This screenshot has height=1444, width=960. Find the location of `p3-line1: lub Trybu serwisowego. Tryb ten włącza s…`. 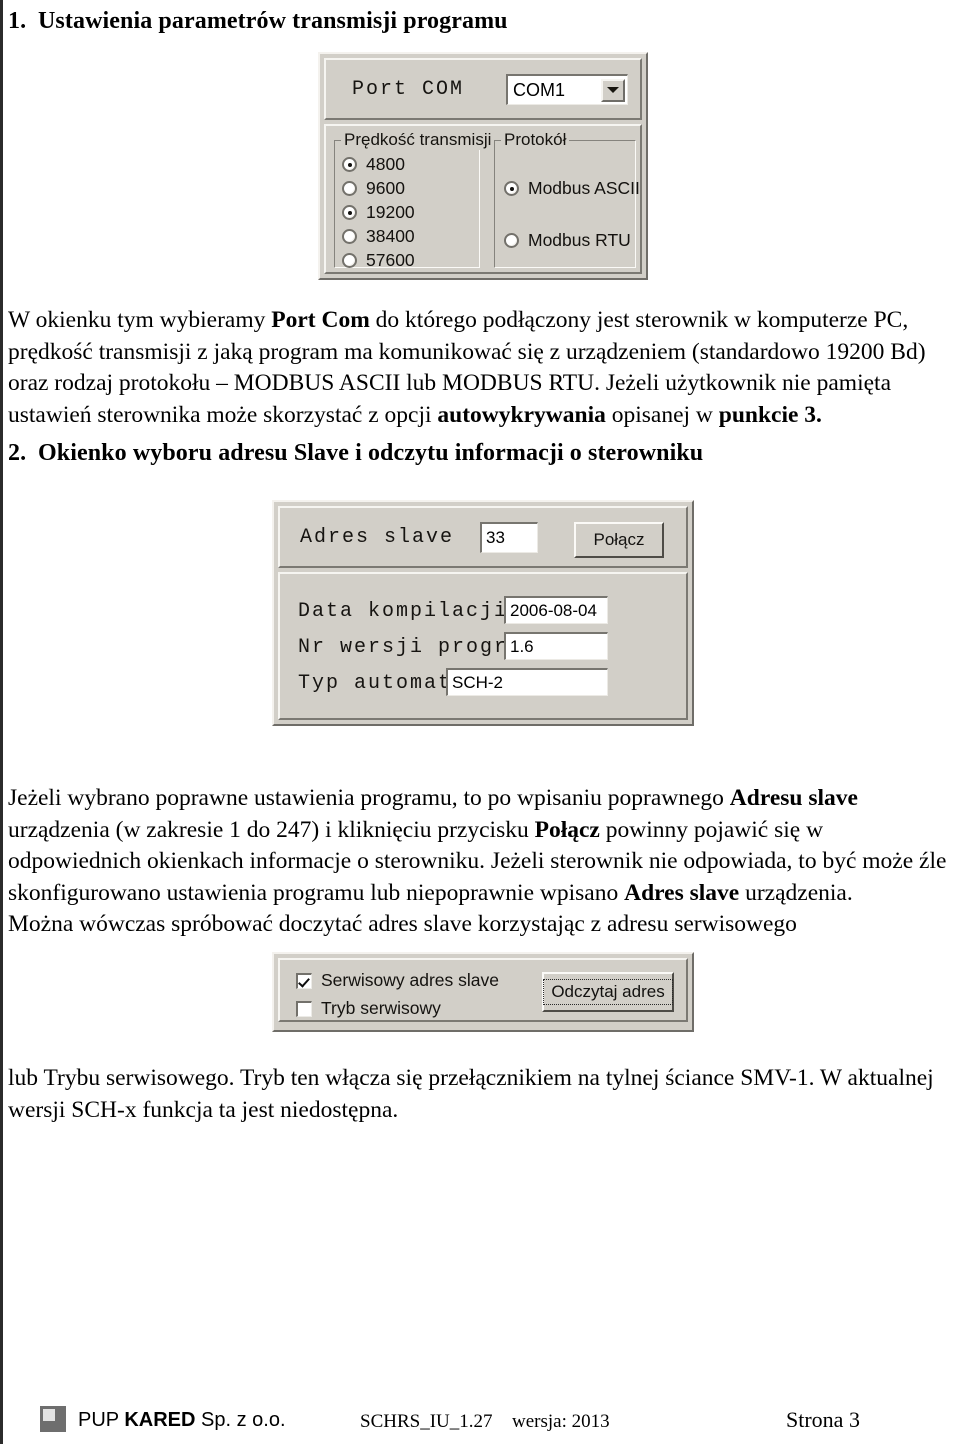

p3-line1: lub Trybu serwisowego. Tryb ten włącza s… is located at coordinates (471, 1078).